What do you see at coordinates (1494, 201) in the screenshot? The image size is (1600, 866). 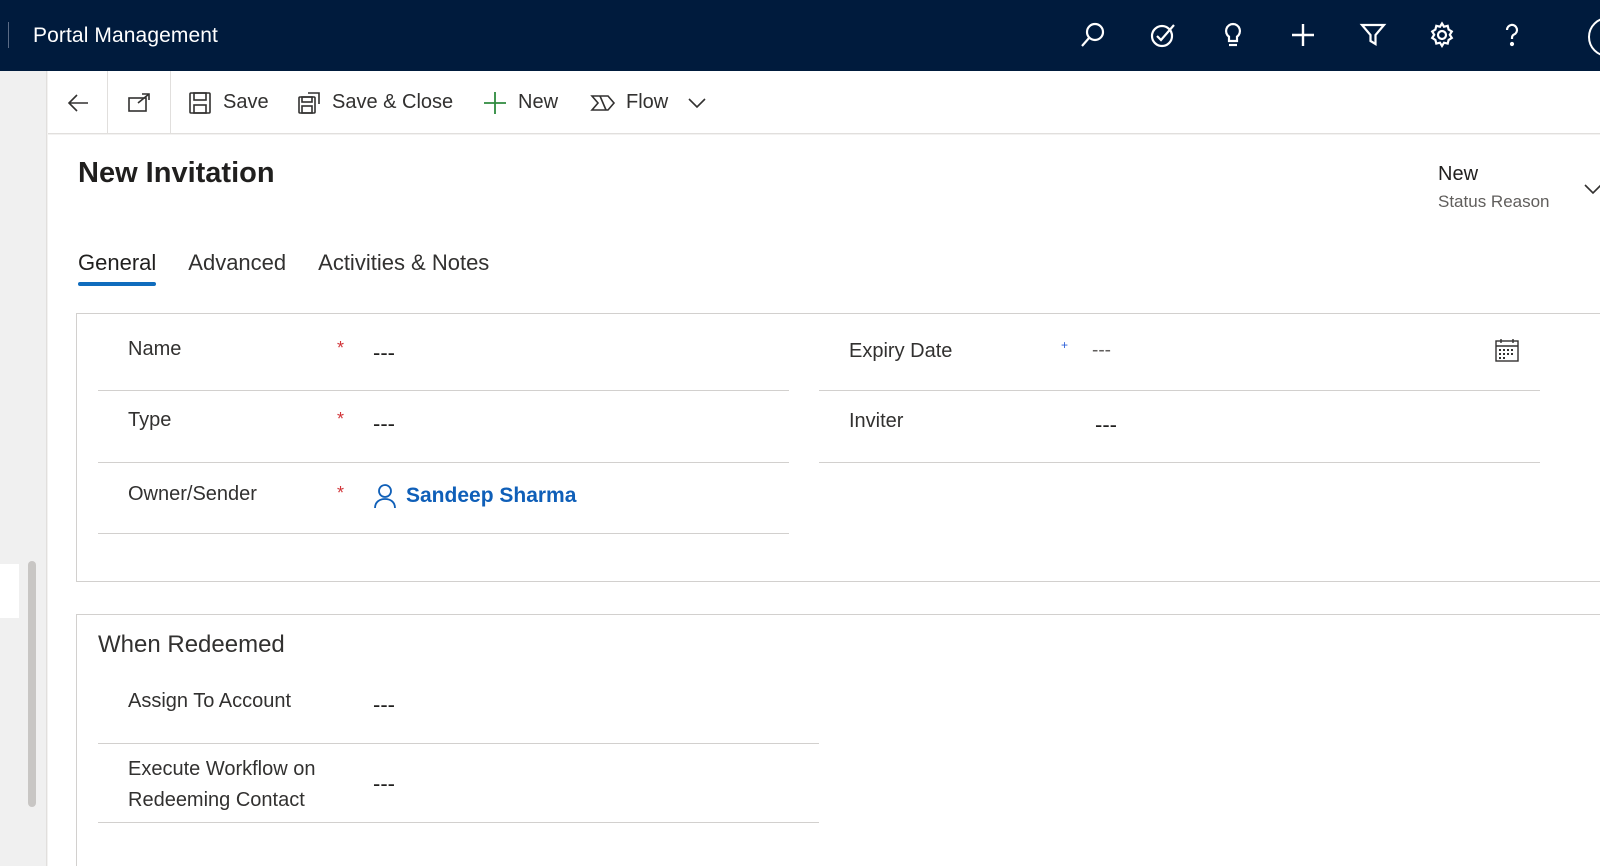 I see `status-reason-label: Status Reason` at bounding box center [1494, 201].